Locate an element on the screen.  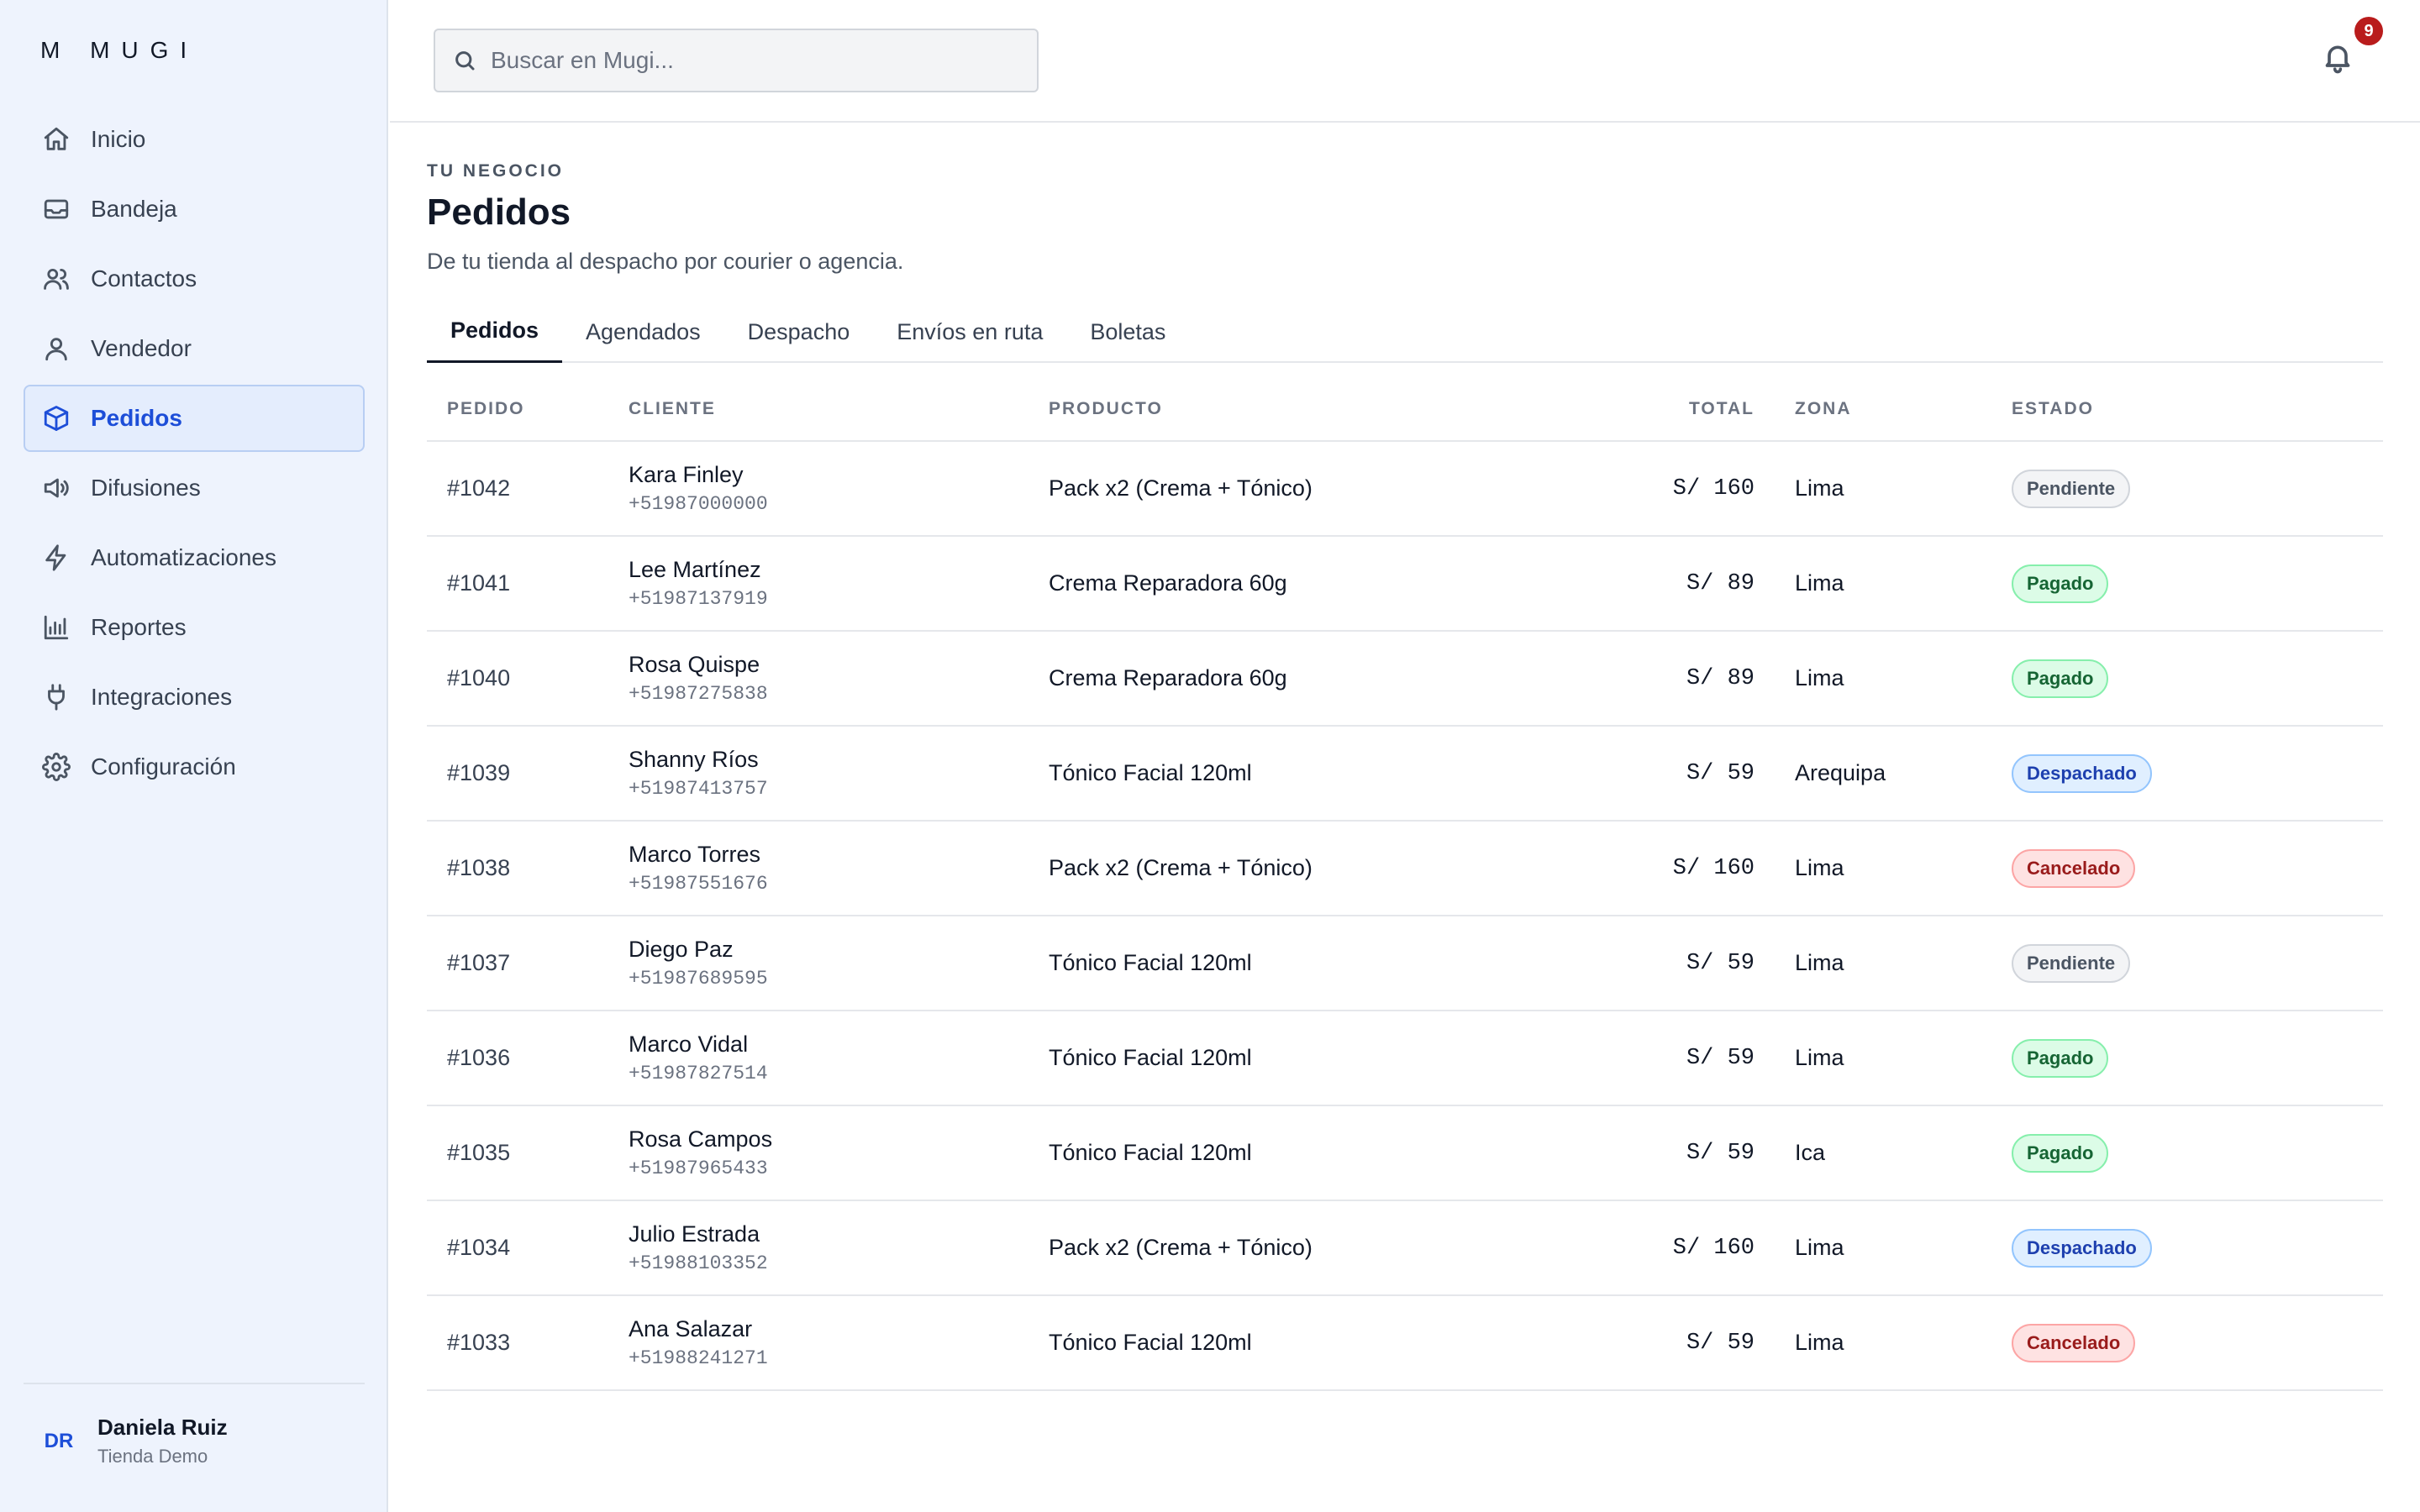
client-phone: +51987137919 is located at coordinates (698, 599).